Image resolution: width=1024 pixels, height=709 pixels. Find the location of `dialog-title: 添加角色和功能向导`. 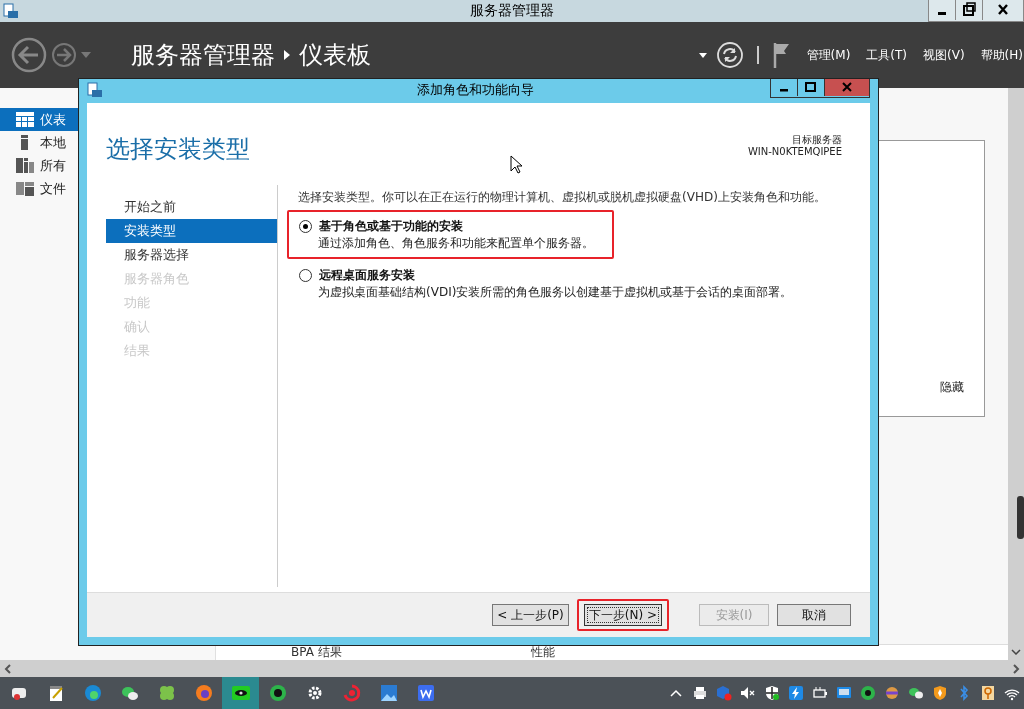

dialog-title: 添加角色和功能向导 is located at coordinates (475, 90).